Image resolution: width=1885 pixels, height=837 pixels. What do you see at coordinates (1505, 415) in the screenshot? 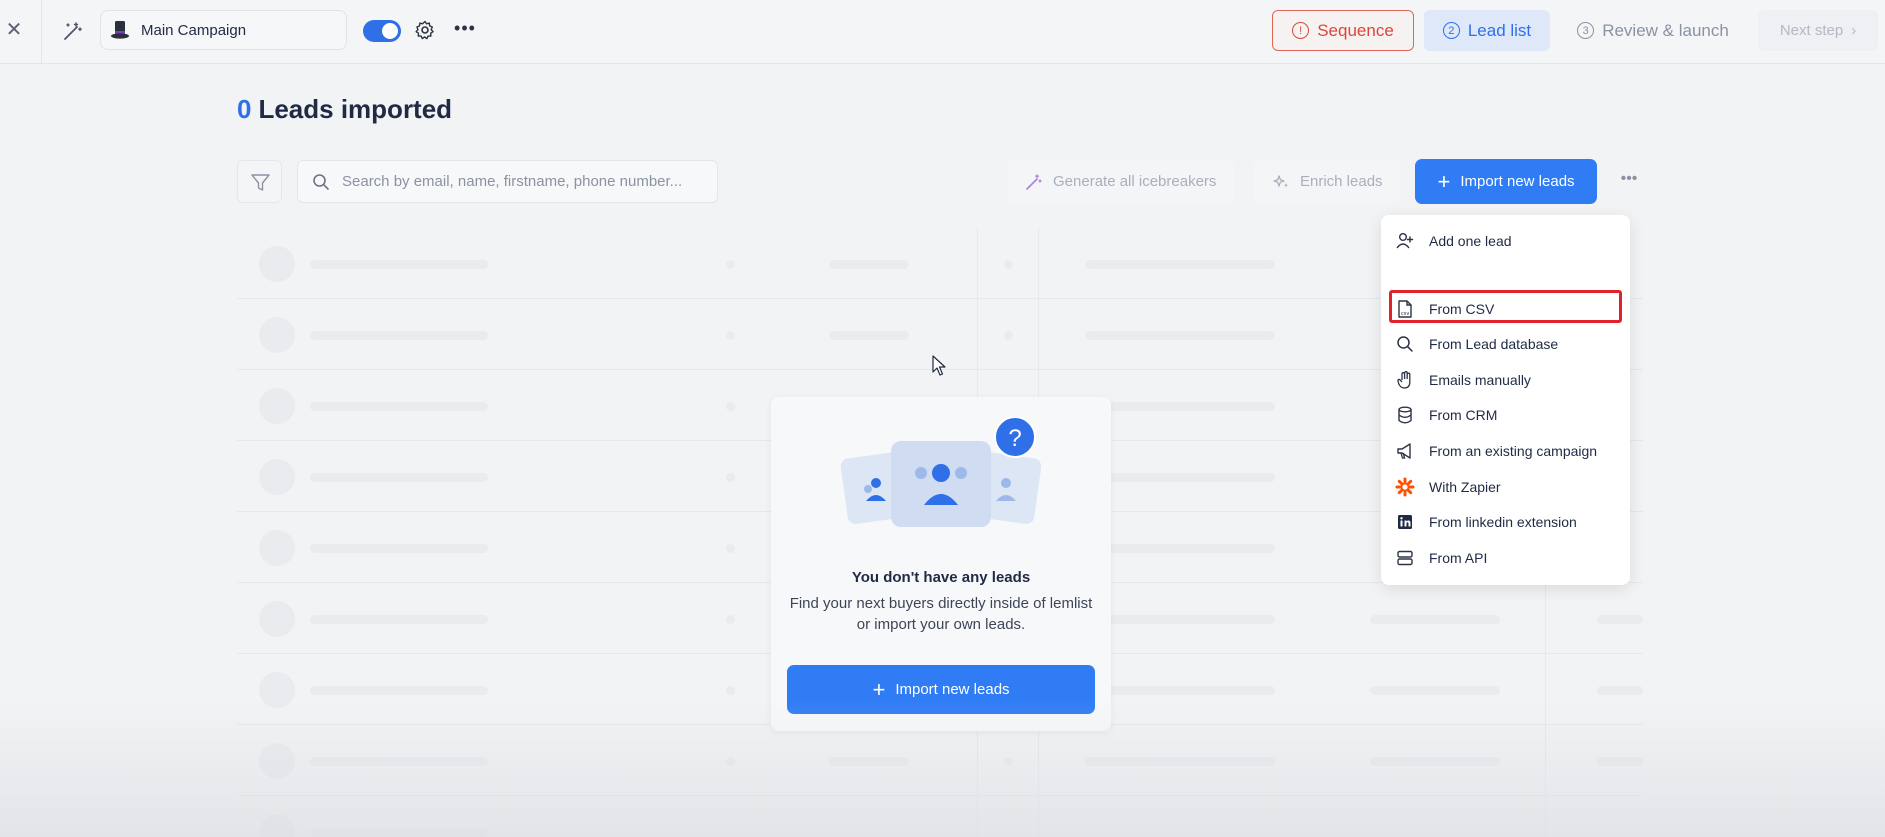
I see `menu-item-from-crm: From CRM` at bounding box center [1505, 415].